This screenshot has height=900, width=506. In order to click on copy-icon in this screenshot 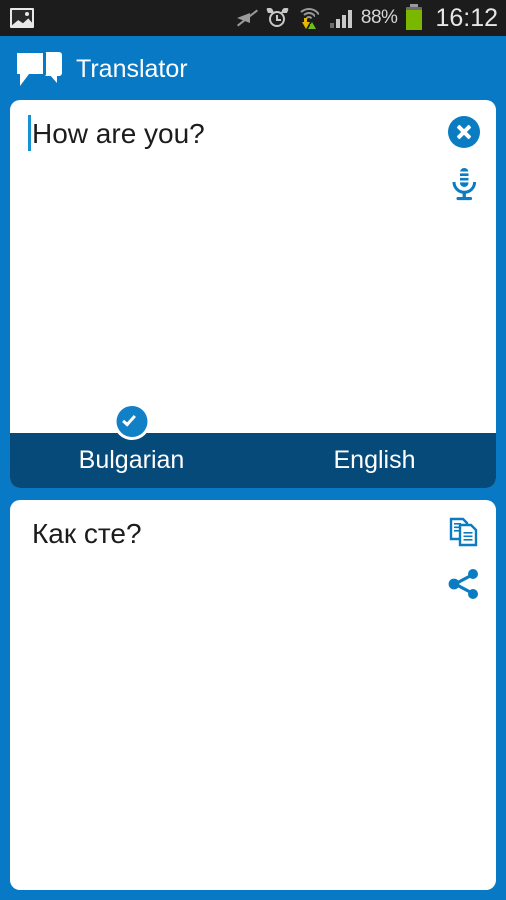, I will do `click(463, 532)`.